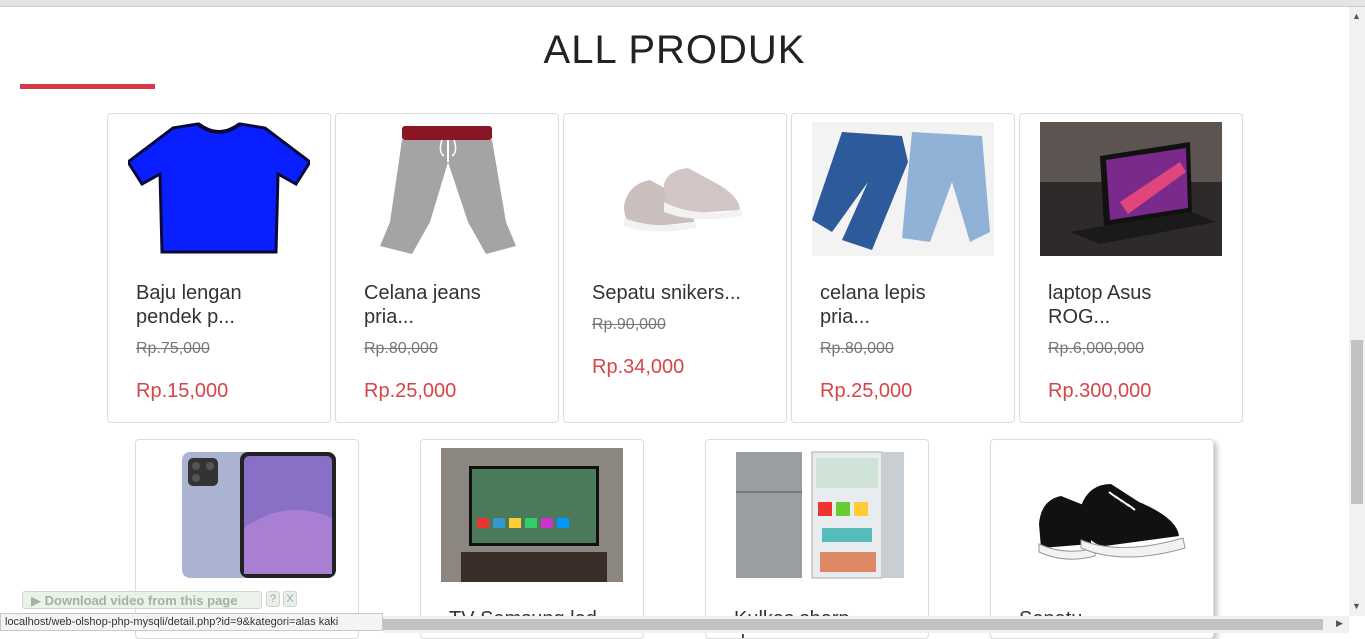  What do you see at coordinates (447, 268) in the screenshot?
I see `product-card: Celana jeans pria... Rp.80,000 Rp.25,000` at bounding box center [447, 268].